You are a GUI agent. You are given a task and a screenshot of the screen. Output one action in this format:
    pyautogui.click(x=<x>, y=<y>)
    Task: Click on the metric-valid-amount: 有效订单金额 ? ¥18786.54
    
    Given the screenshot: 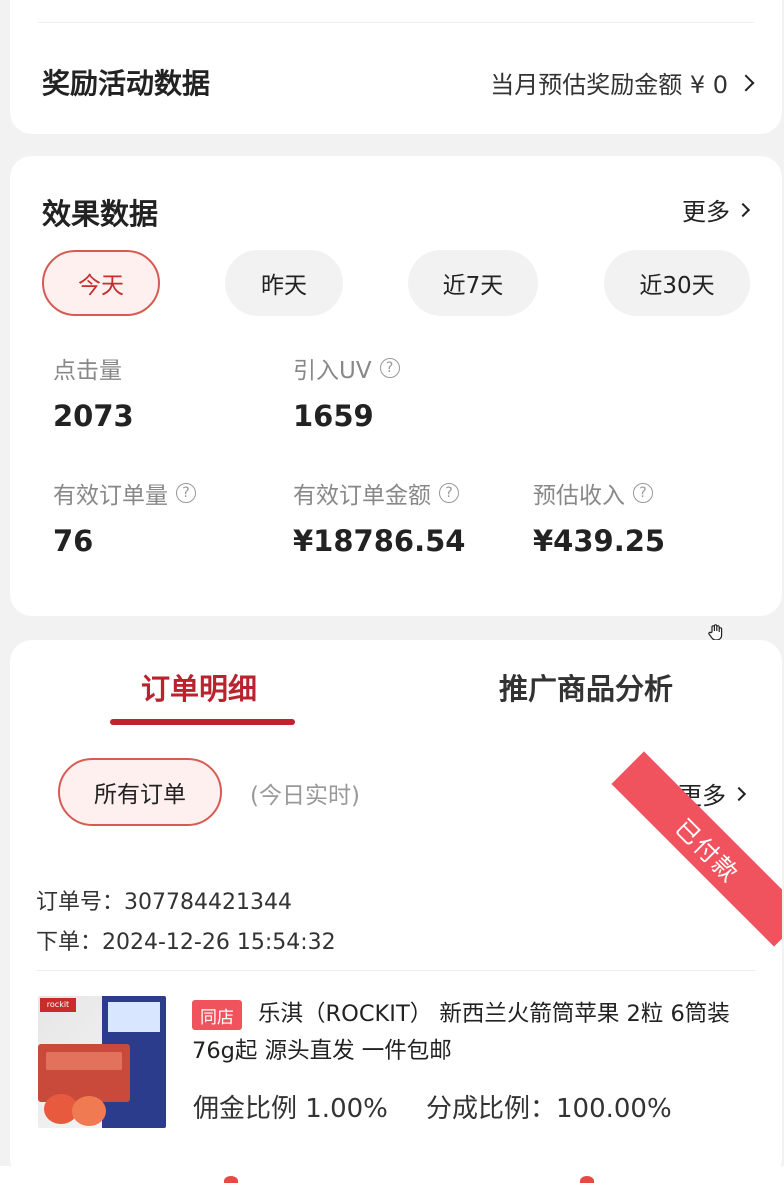 What is the action you would take?
    pyautogui.click(x=379, y=517)
    